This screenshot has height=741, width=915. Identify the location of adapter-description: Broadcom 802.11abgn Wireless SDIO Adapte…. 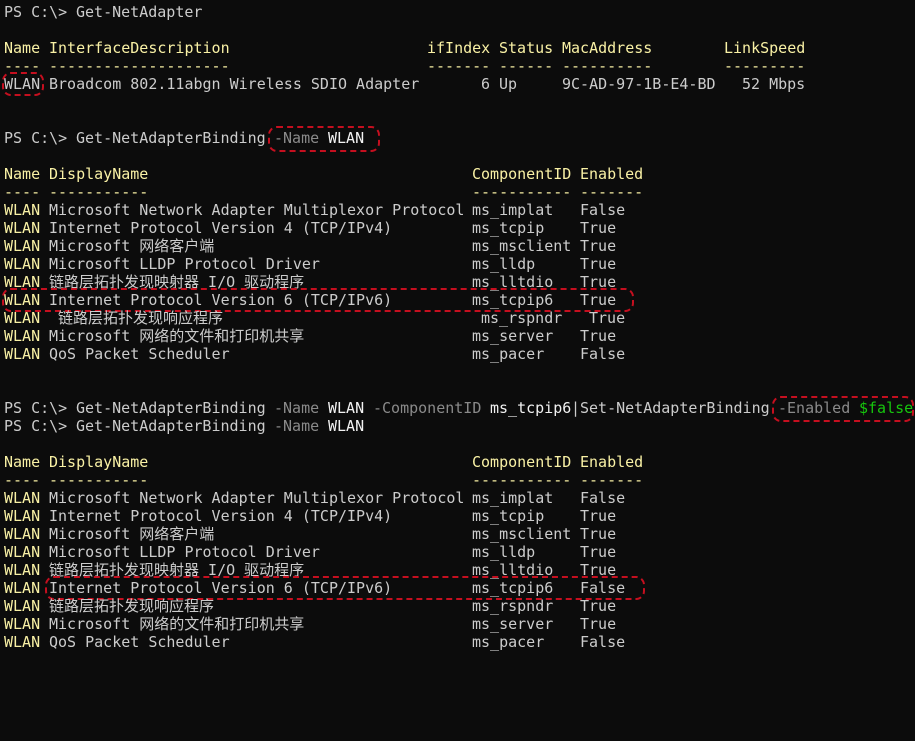
(234, 84).